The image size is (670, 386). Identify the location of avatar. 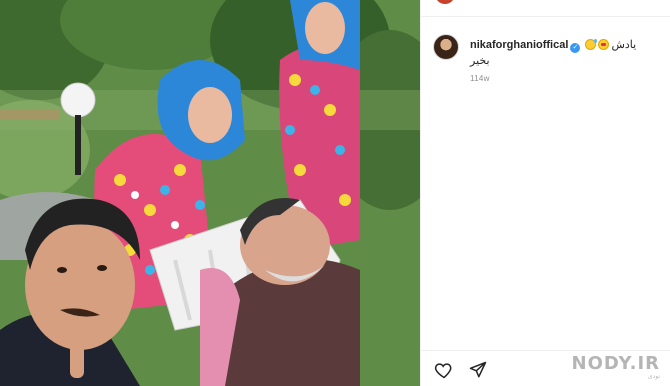
(446, 47).